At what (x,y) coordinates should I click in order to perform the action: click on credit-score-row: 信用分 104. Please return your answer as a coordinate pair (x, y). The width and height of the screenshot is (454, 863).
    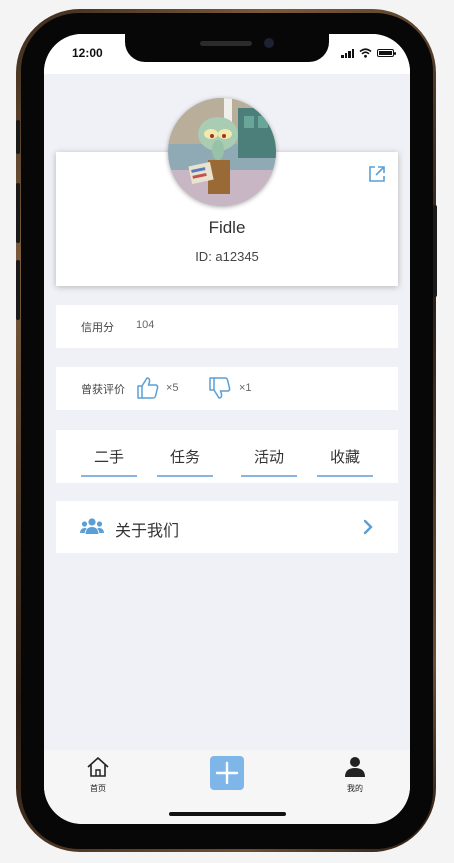
    Looking at the image, I should click on (227, 326).